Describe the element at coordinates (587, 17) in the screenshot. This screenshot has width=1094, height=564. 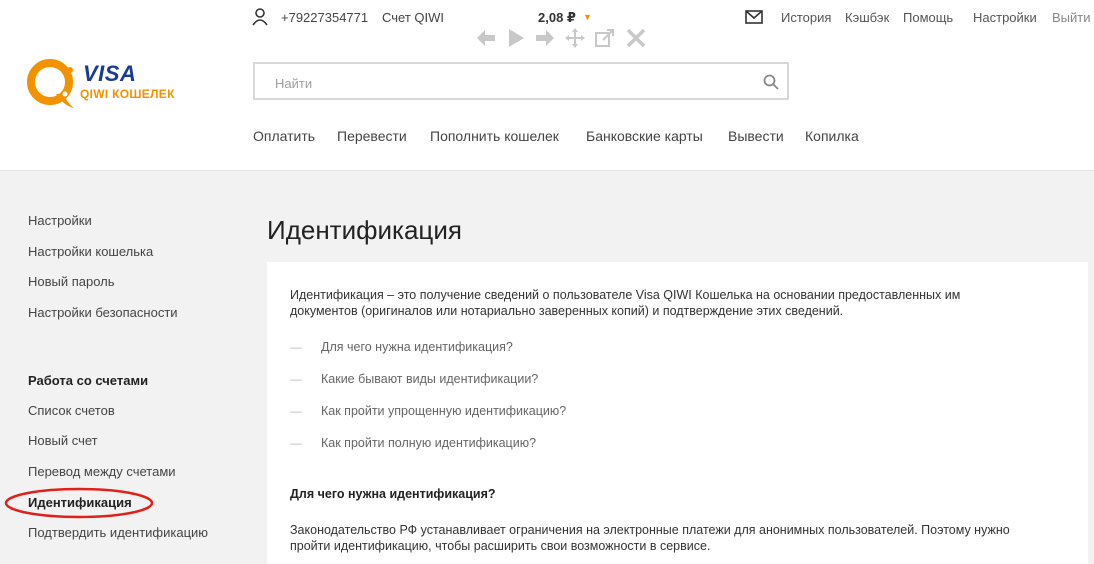
I see `balance-dropdown-icon: ▼` at that location.